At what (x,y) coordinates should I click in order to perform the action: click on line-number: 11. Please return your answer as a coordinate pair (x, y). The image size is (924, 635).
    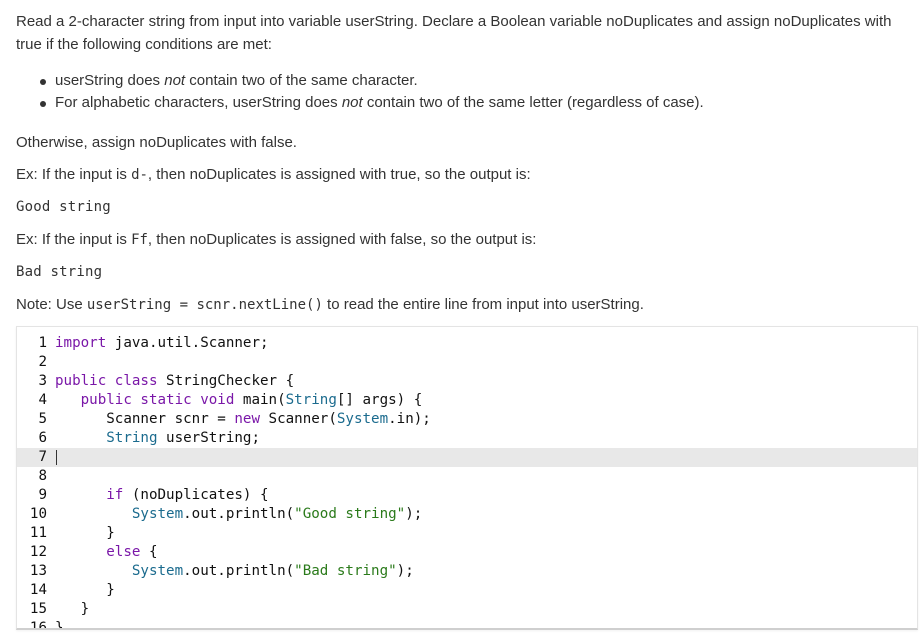
    Looking at the image, I should click on (38, 533).